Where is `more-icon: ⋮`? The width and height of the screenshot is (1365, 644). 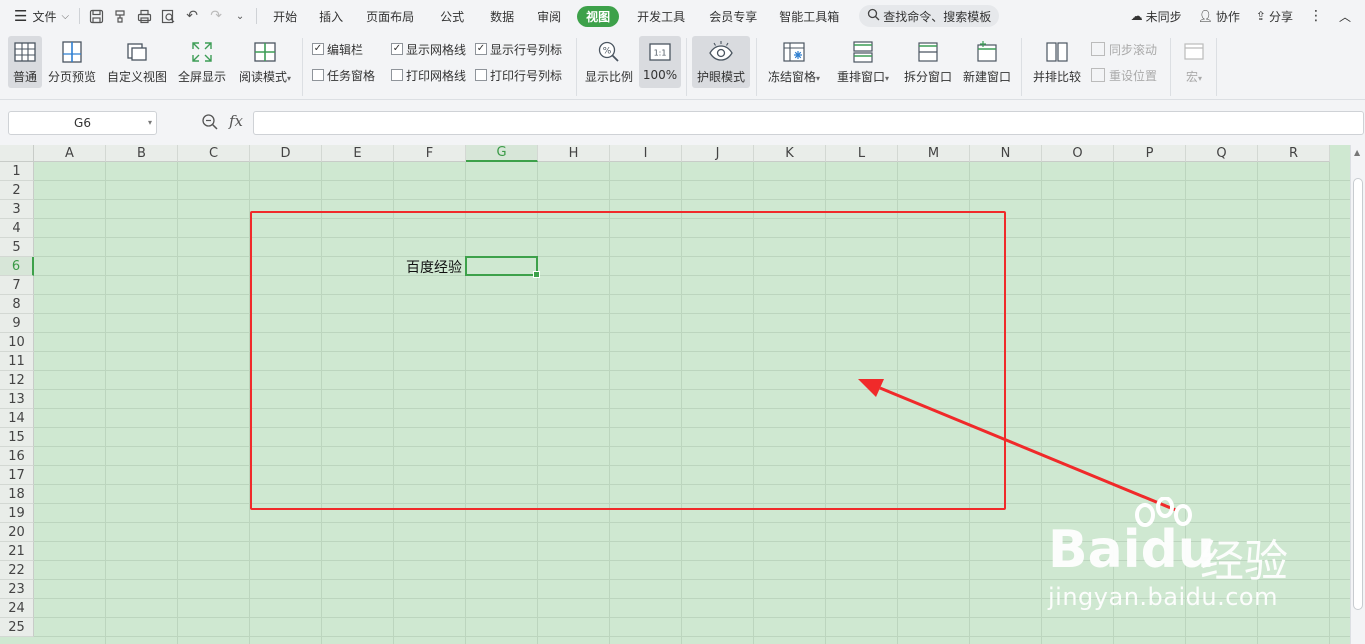
more-icon: ⋮ is located at coordinates (1316, 16).